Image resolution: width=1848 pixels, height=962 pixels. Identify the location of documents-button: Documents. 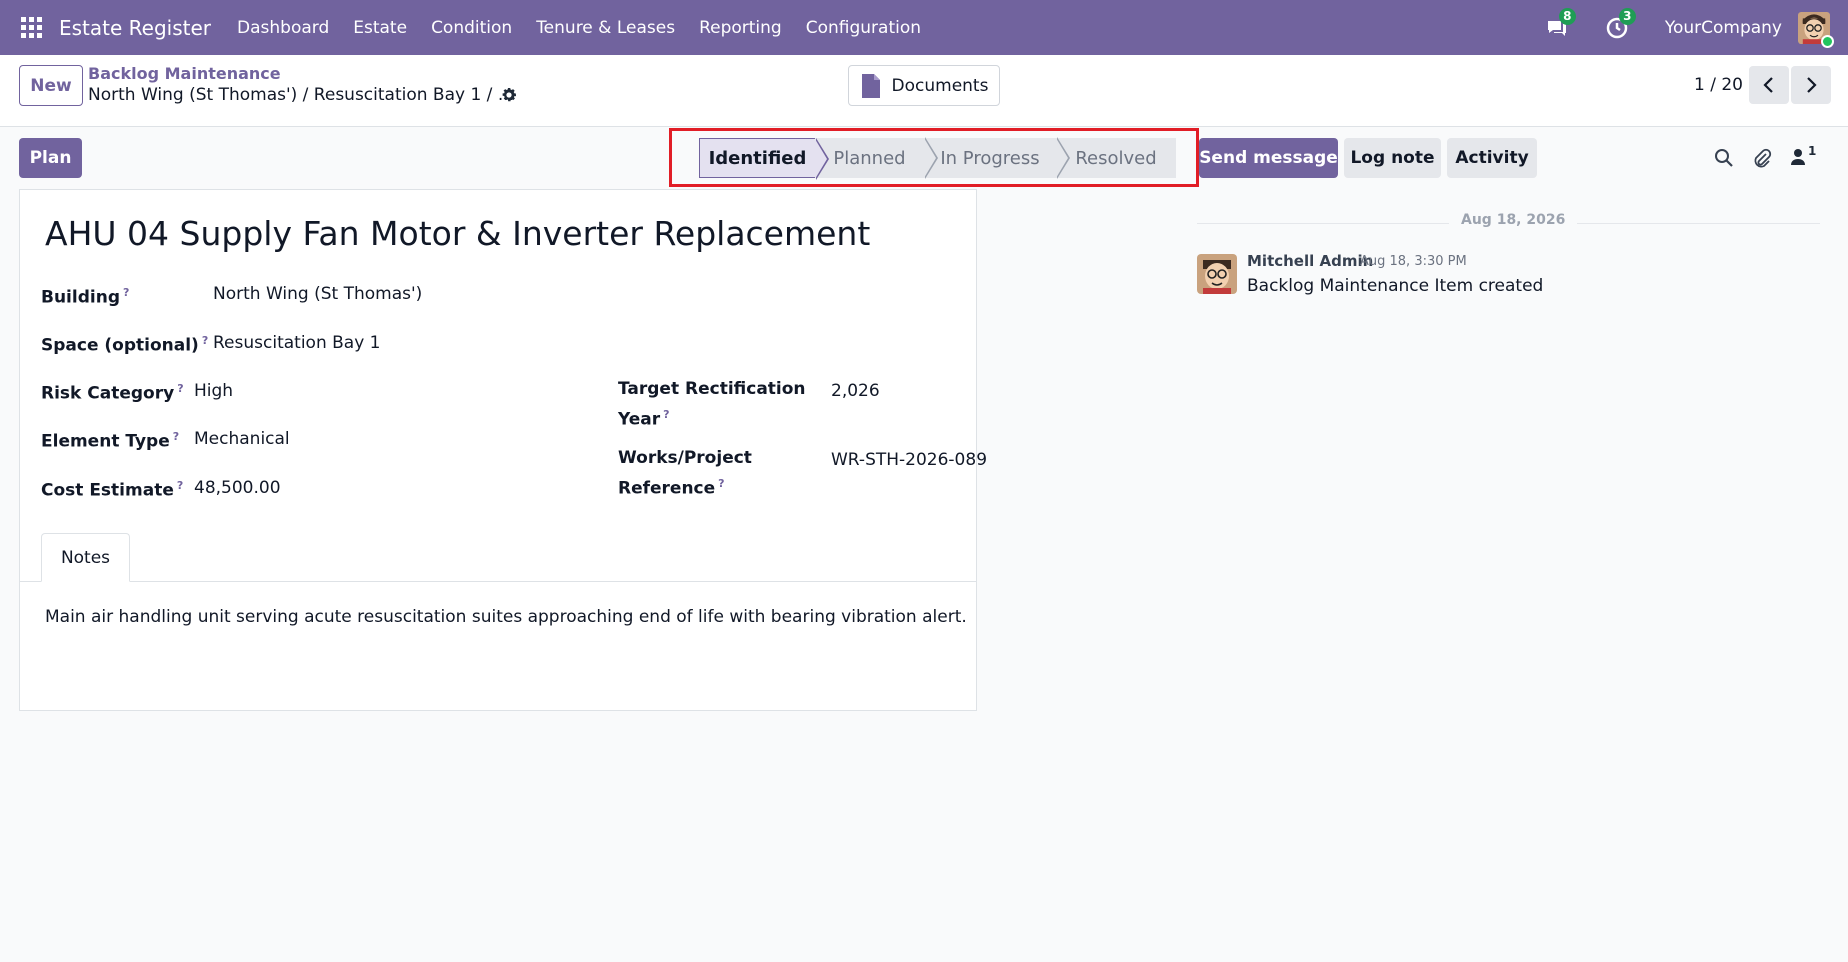
(924, 85).